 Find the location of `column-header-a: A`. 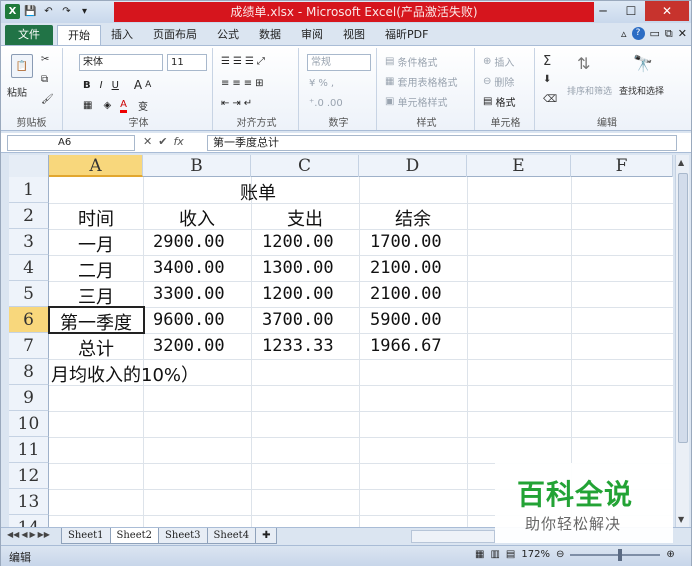

column-header-a: A is located at coordinates (96, 166).